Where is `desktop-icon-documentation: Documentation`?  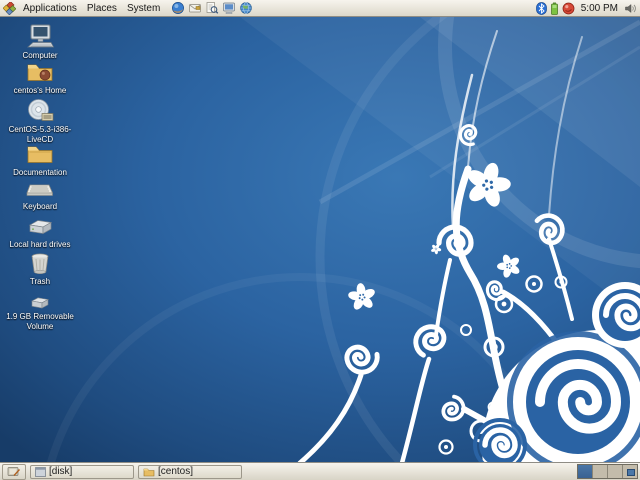
desktop-icon-documentation: Documentation is located at coordinates (40, 159).